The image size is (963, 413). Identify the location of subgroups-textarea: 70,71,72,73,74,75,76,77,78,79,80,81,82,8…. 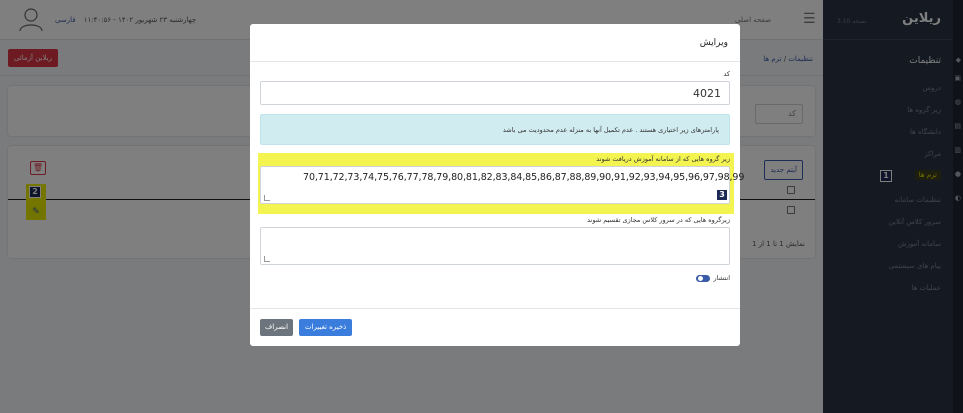
(502, 185).